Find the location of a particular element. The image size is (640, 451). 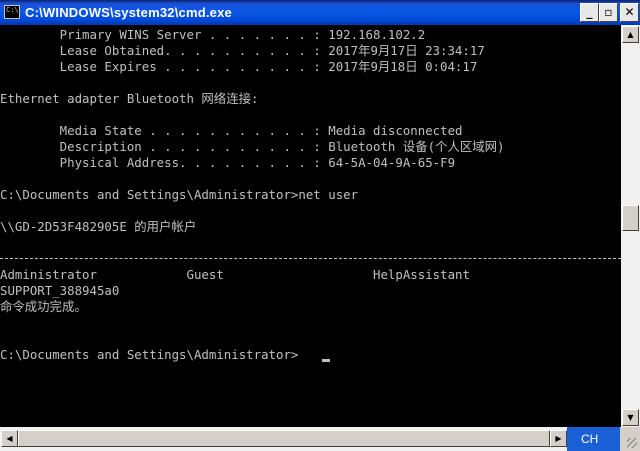

console-line: 命令成功完成。 is located at coordinates (43, 306).